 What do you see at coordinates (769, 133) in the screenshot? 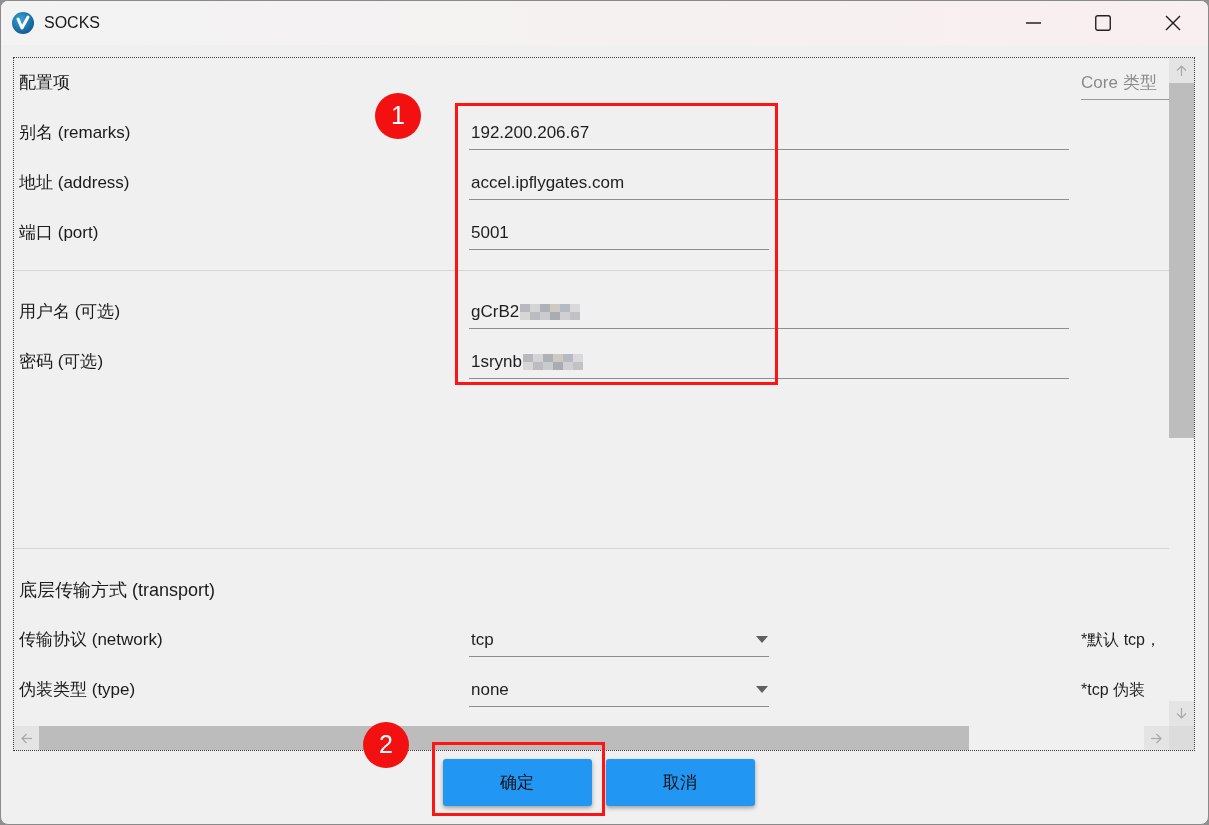
I see `text-field: 192.200.206.67` at bounding box center [769, 133].